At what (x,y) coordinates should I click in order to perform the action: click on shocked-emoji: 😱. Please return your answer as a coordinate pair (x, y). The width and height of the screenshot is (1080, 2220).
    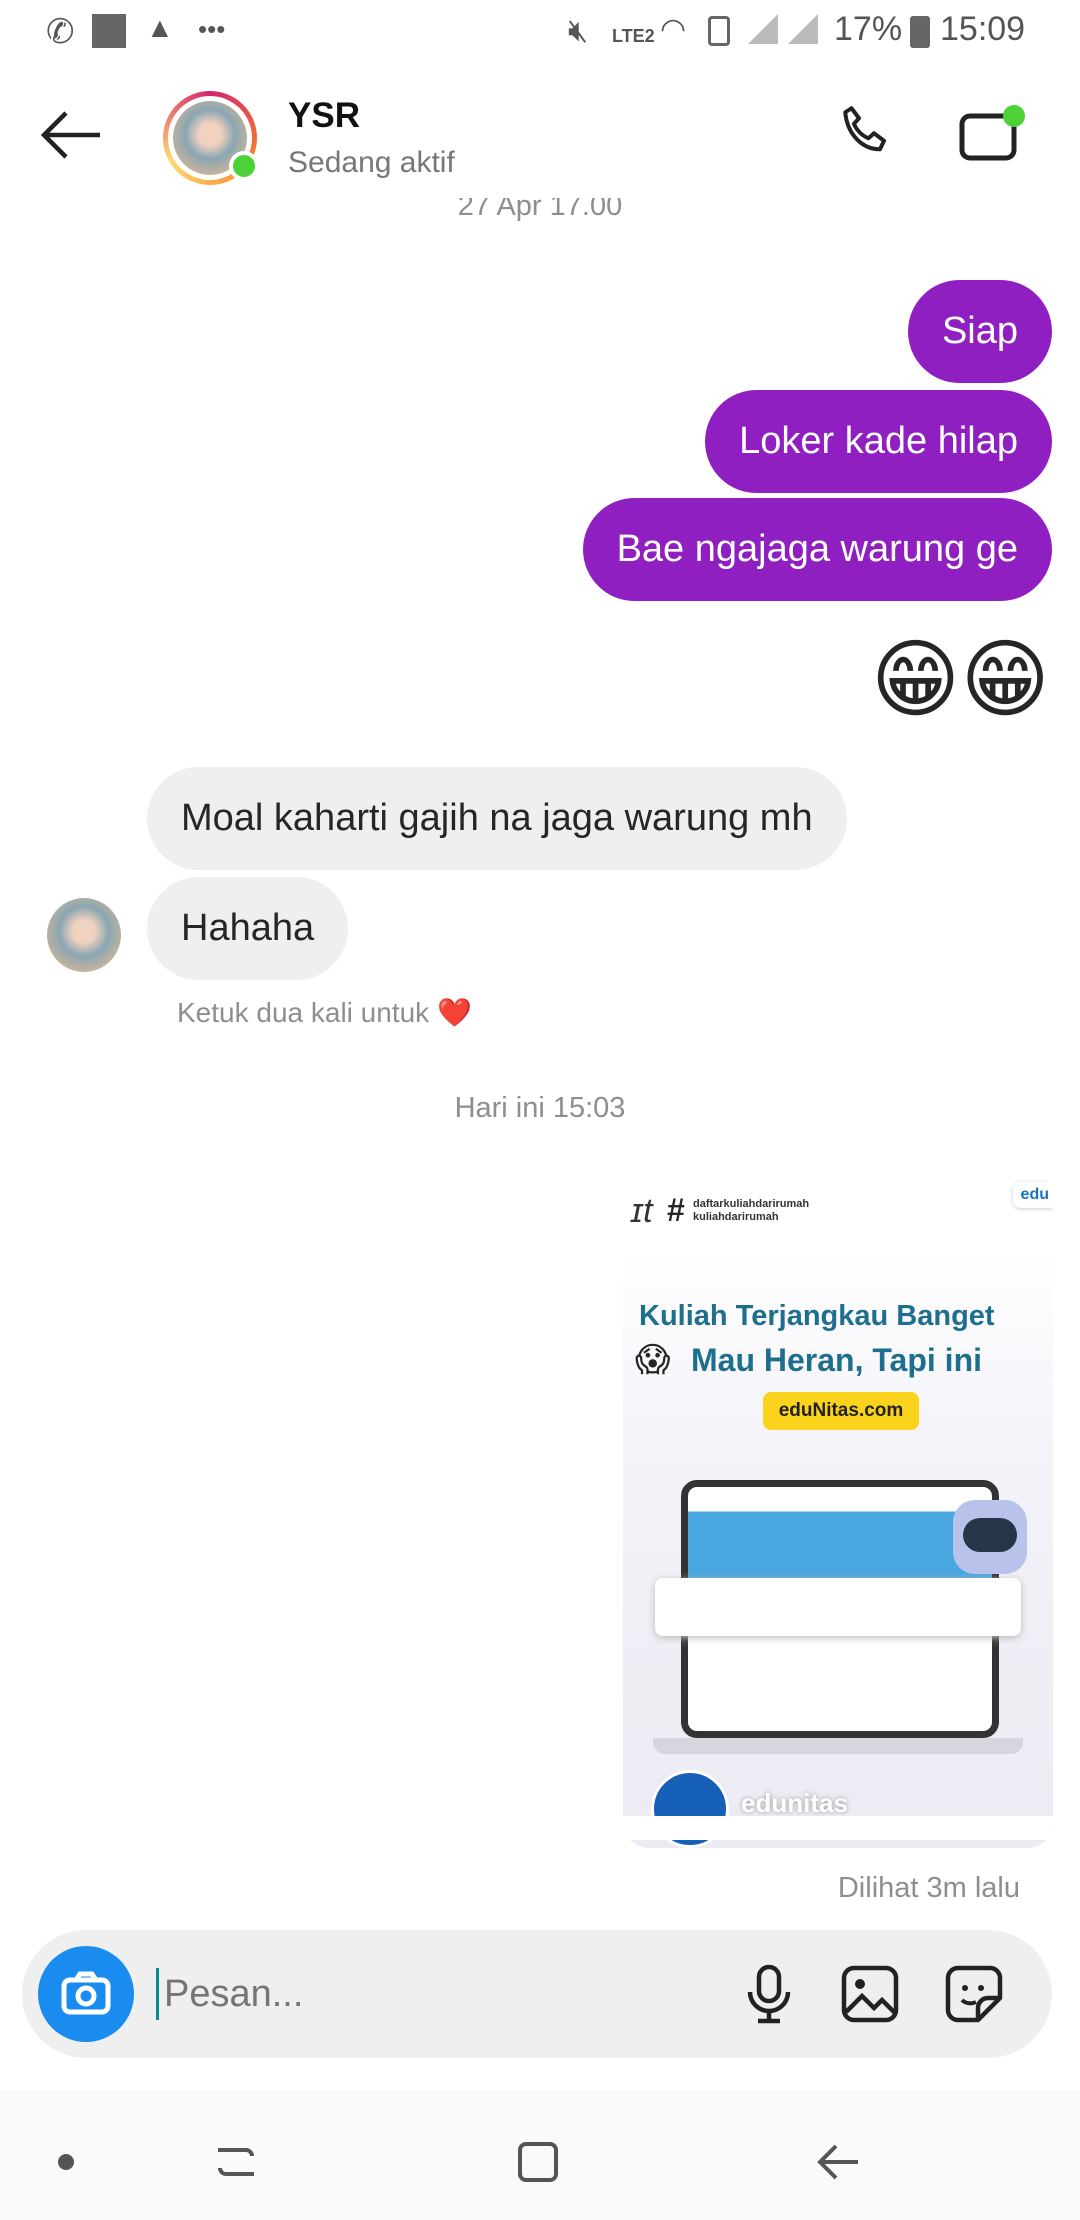
    Looking at the image, I should click on (653, 1360).